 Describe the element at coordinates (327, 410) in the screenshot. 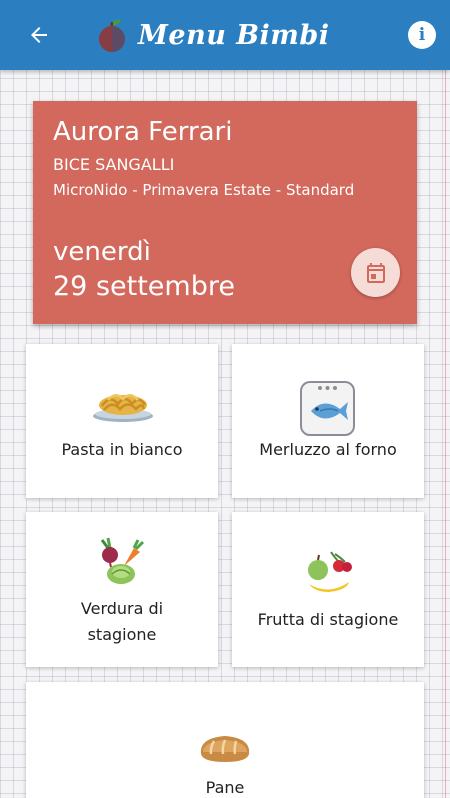

I see `fish-icon` at that location.